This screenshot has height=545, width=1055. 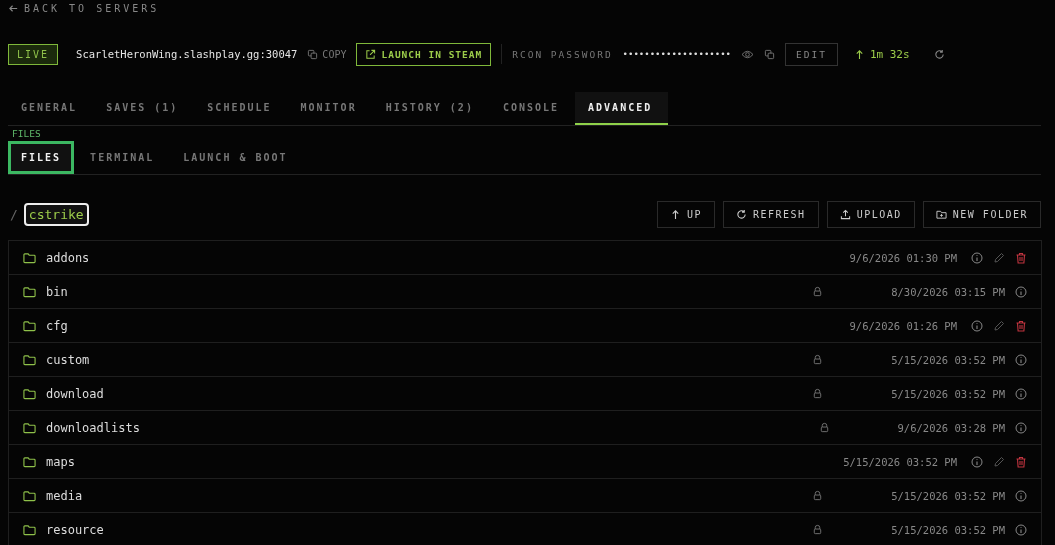 What do you see at coordinates (903, 257) in the screenshot?
I see `modified-date: 9/6/2026 01:30 PM` at bounding box center [903, 257].